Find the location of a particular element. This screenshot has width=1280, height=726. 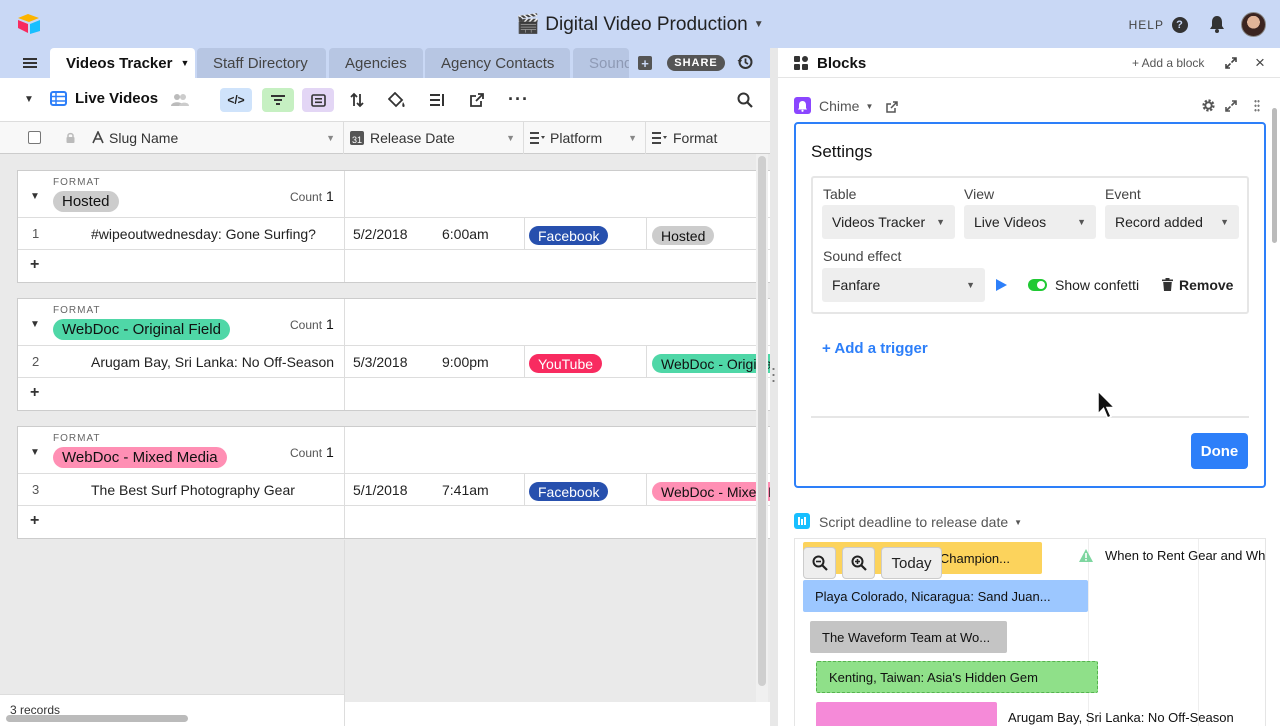

open-external-icon is located at coordinates (892, 107).